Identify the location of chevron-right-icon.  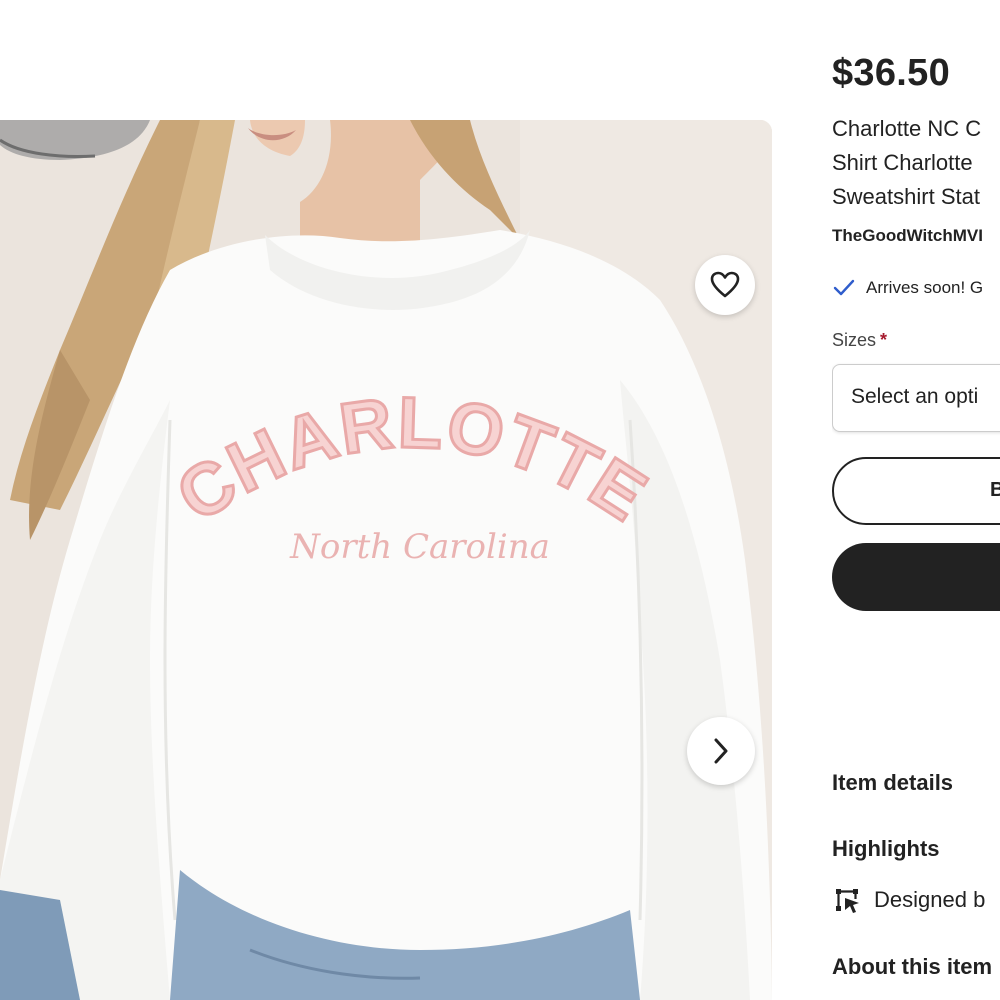
(721, 751).